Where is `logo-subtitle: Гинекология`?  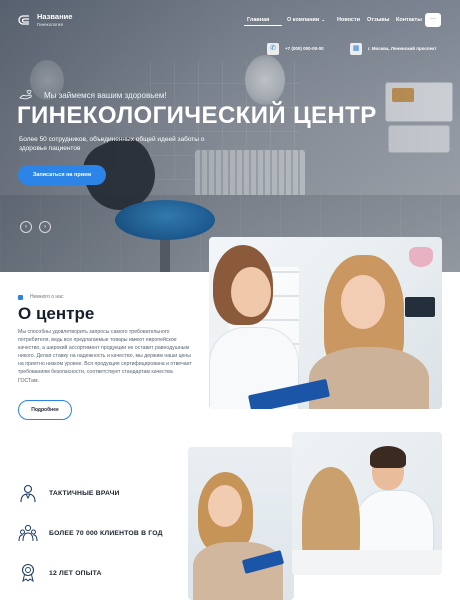
logo-subtitle: Гинекология is located at coordinates (50, 24).